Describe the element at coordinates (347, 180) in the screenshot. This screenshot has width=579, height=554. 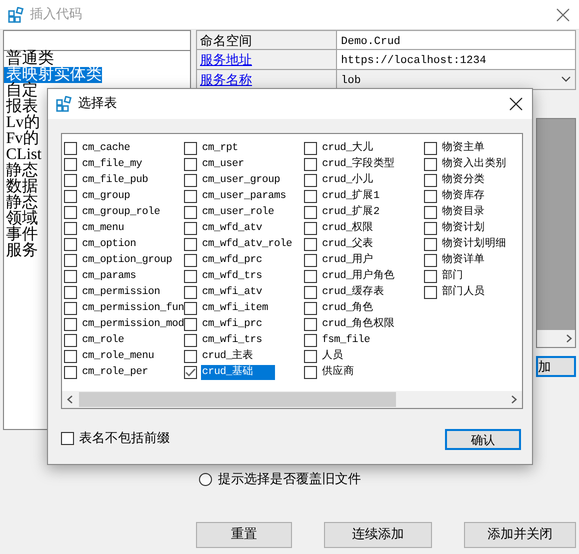
I see `table-name: crud_小儿` at that location.